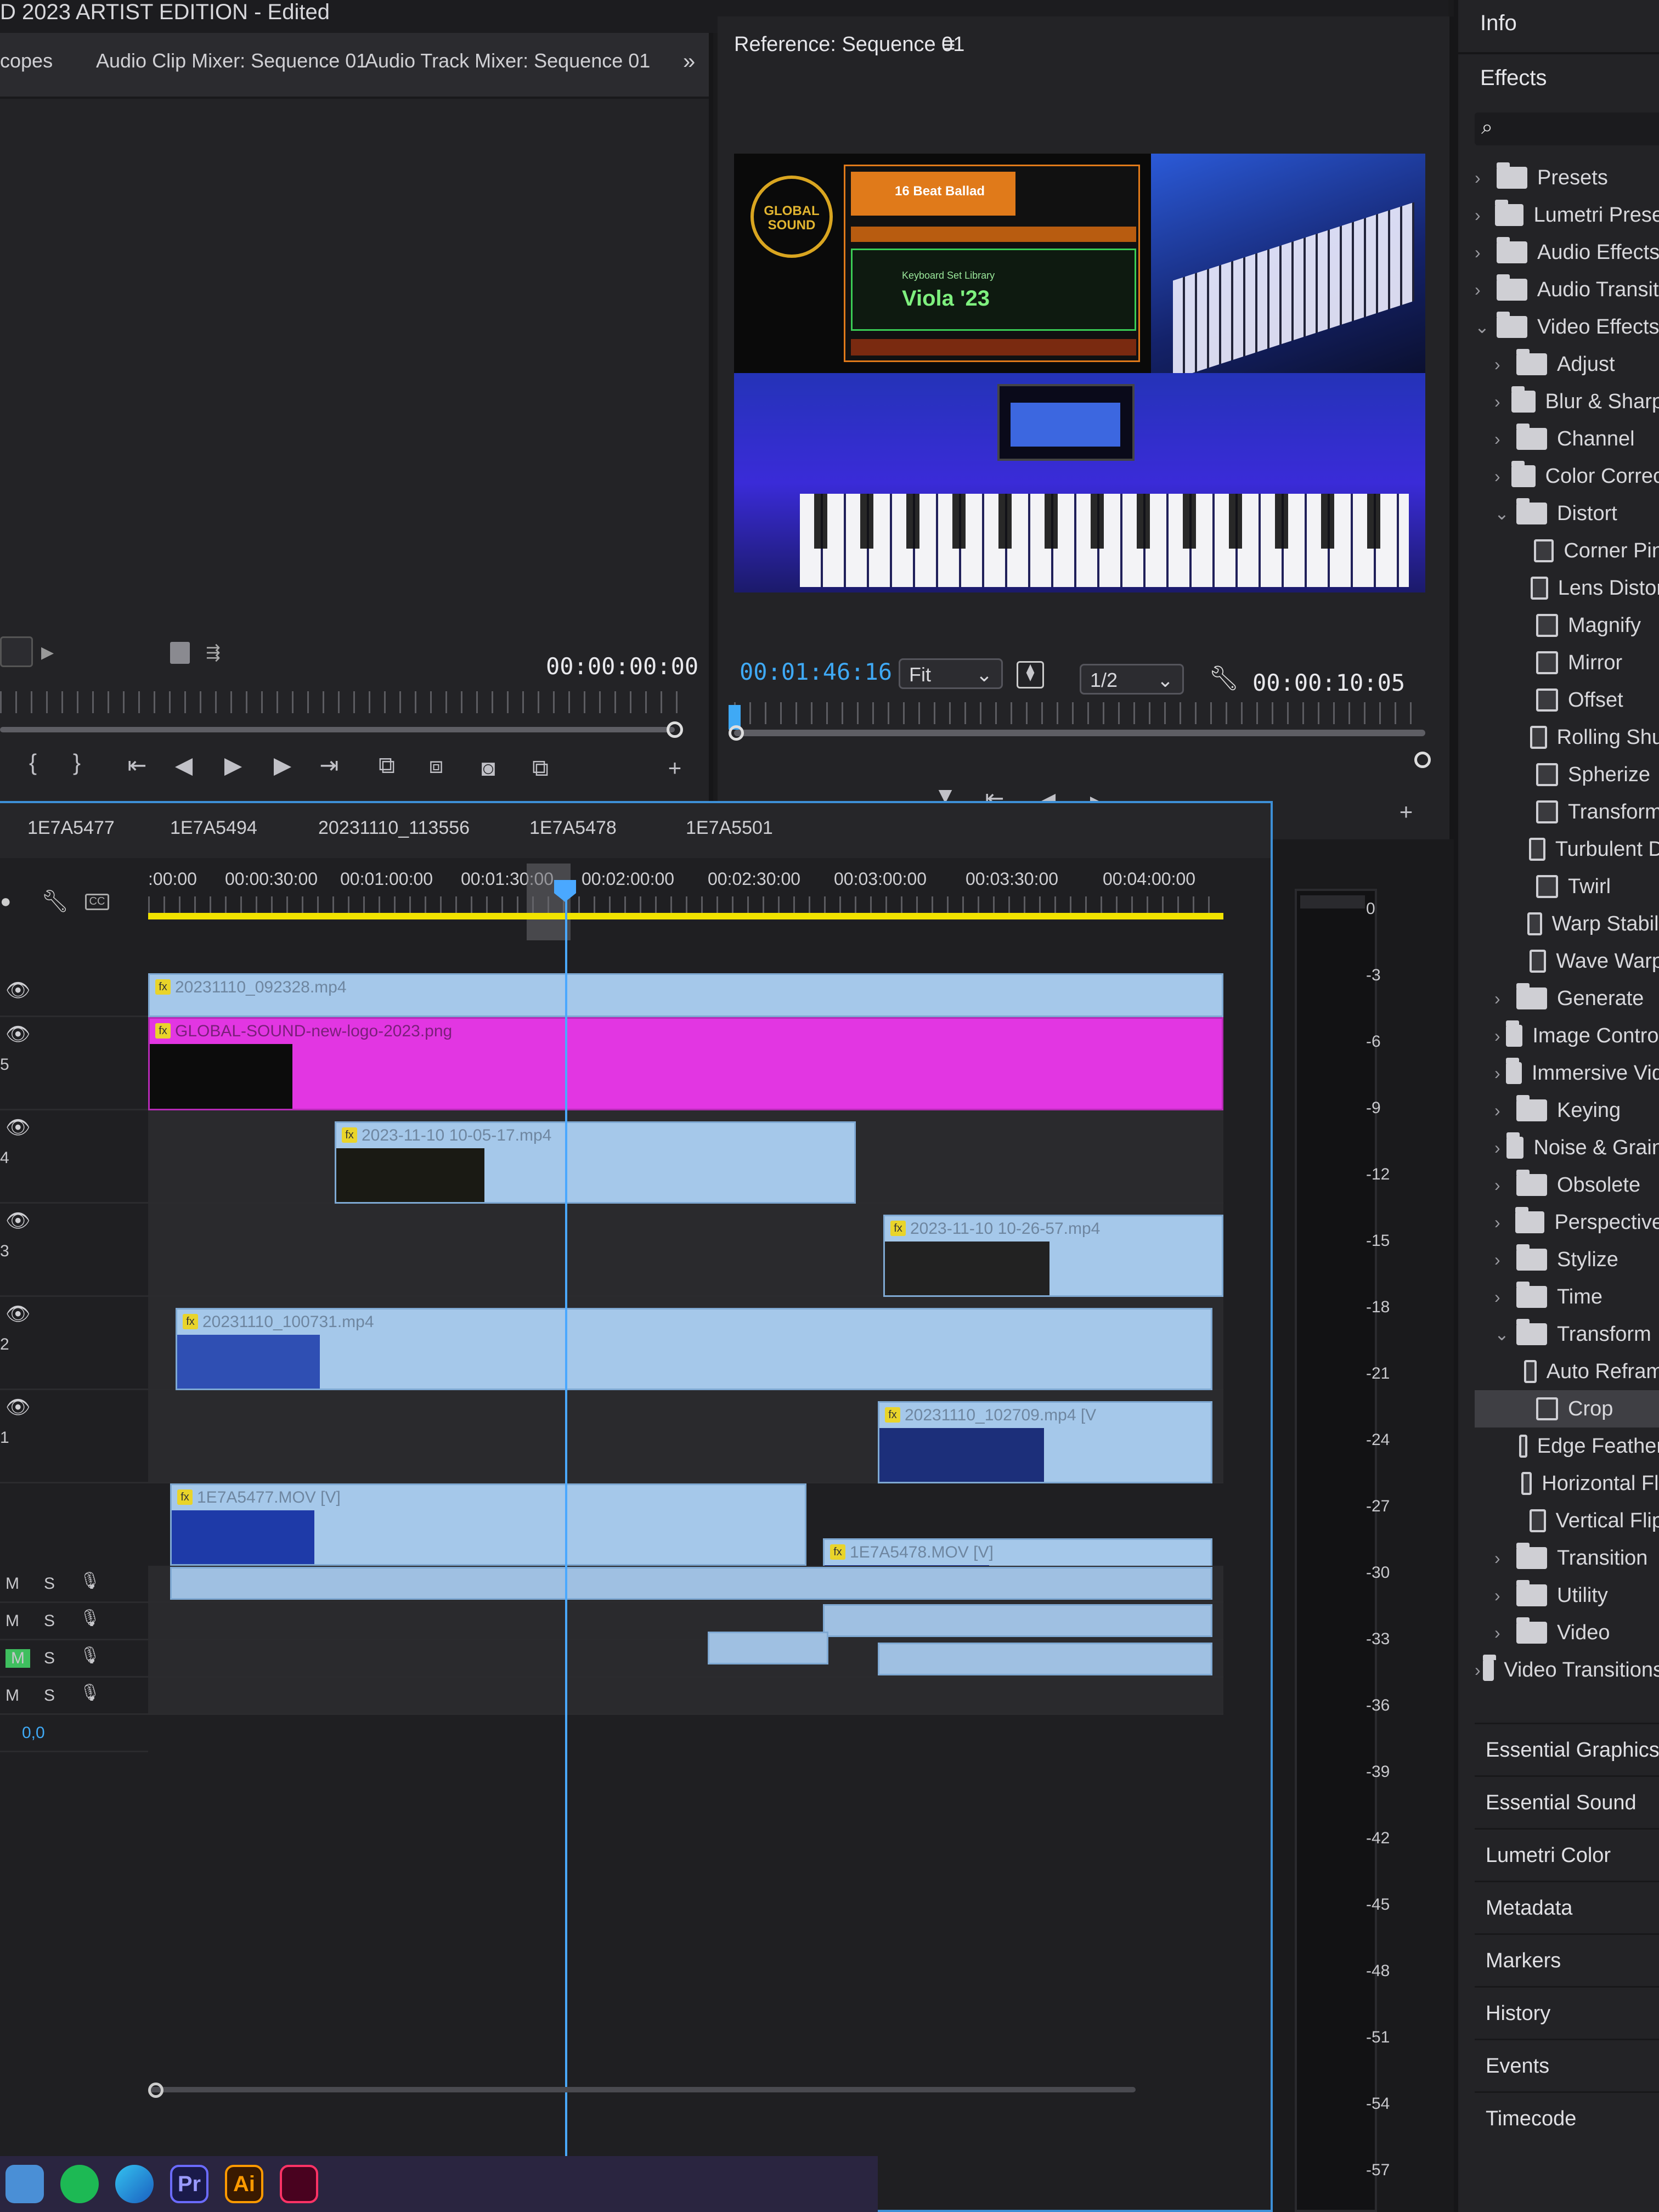 Image resolution: width=1659 pixels, height=2212 pixels. I want to click on effects-folder: › Video Transitions, so click(1567, 1670).